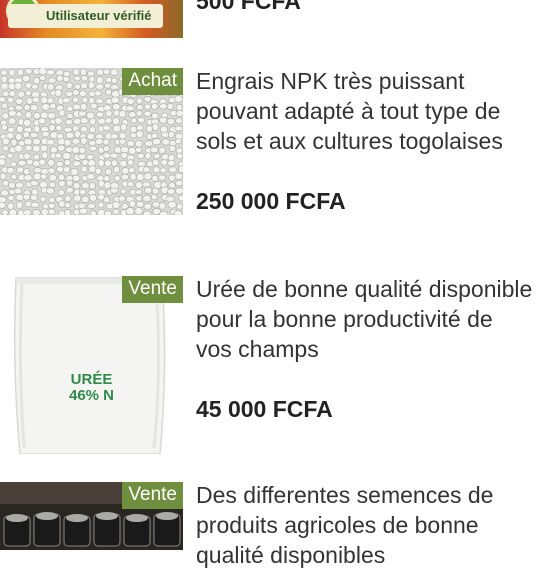  What do you see at coordinates (91, 365) in the screenshot?
I see `listing-image: URÉE 46% N Vente` at bounding box center [91, 365].